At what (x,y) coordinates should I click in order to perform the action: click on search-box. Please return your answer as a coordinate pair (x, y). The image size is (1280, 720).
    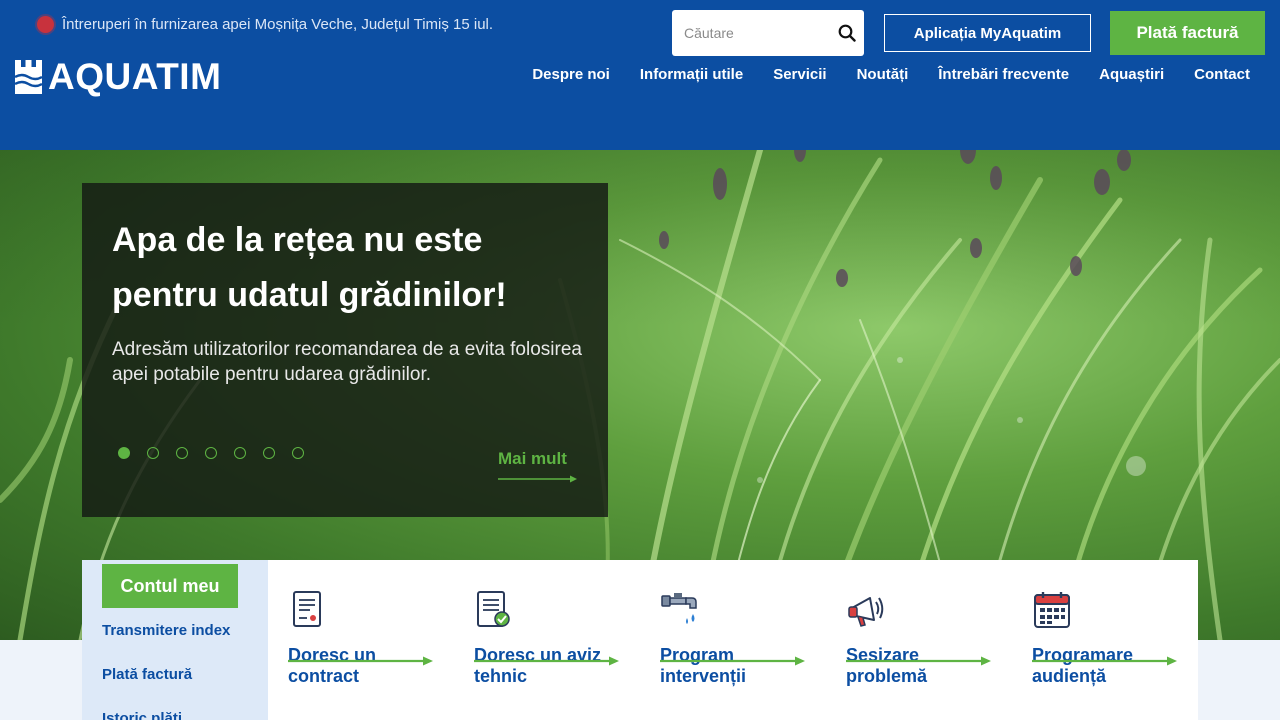
    Looking at the image, I should click on (768, 33).